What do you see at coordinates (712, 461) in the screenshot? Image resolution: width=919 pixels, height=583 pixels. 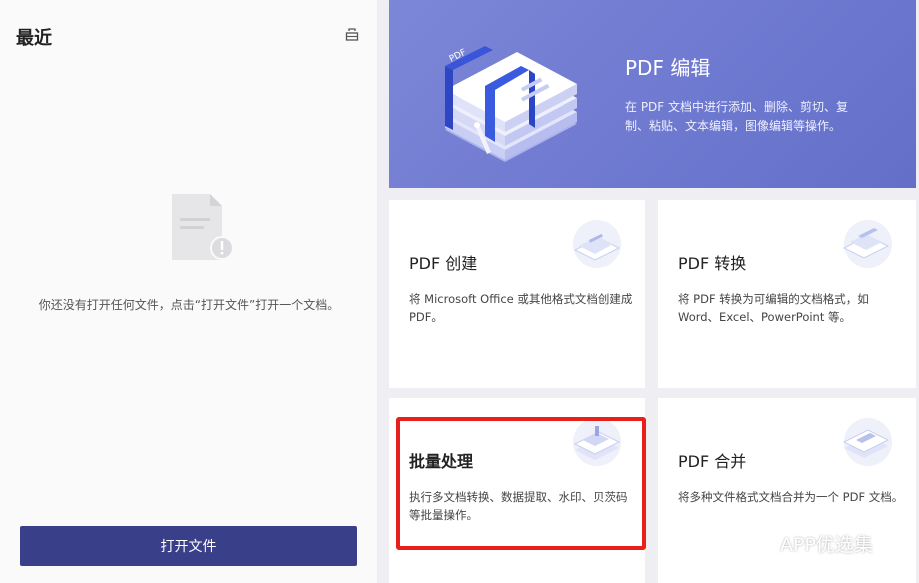 I see `pdf-merge-title: PDF 合并` at bounding box center [712, 461].